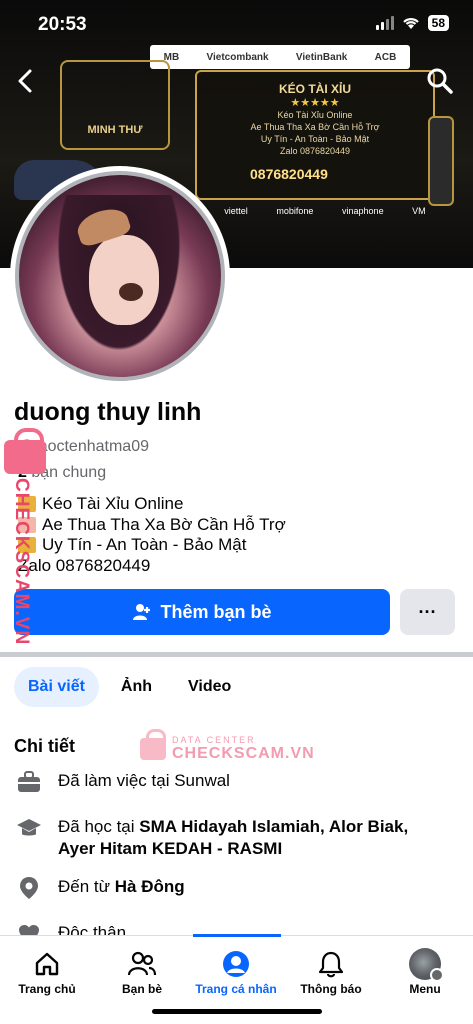 The width and height of the screenshot is (473, 1024). Describe the element at coordinates (236, 989) in the screenshot. I see `nav-profile-label: Trang cá nhân` at that location.